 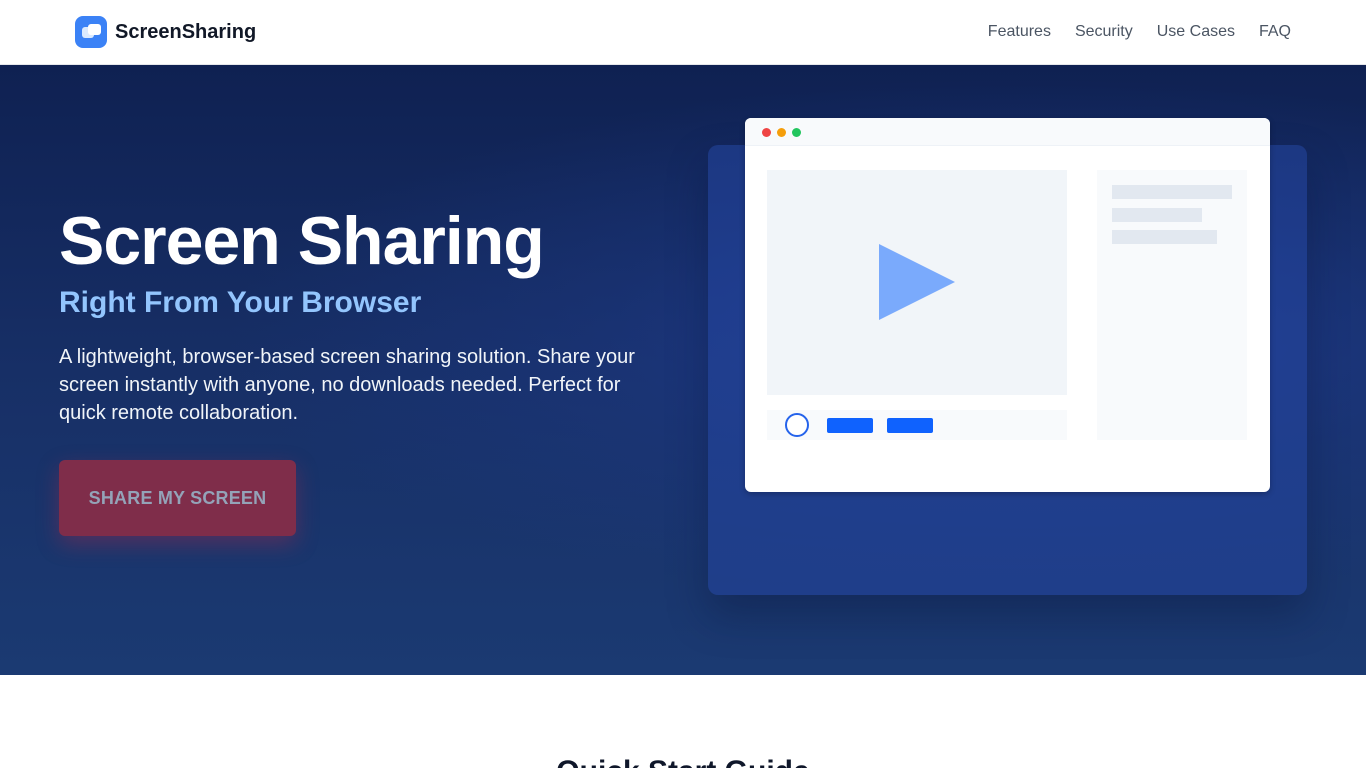 I want to click on close-dot-icon, so click(x=766, y=132).